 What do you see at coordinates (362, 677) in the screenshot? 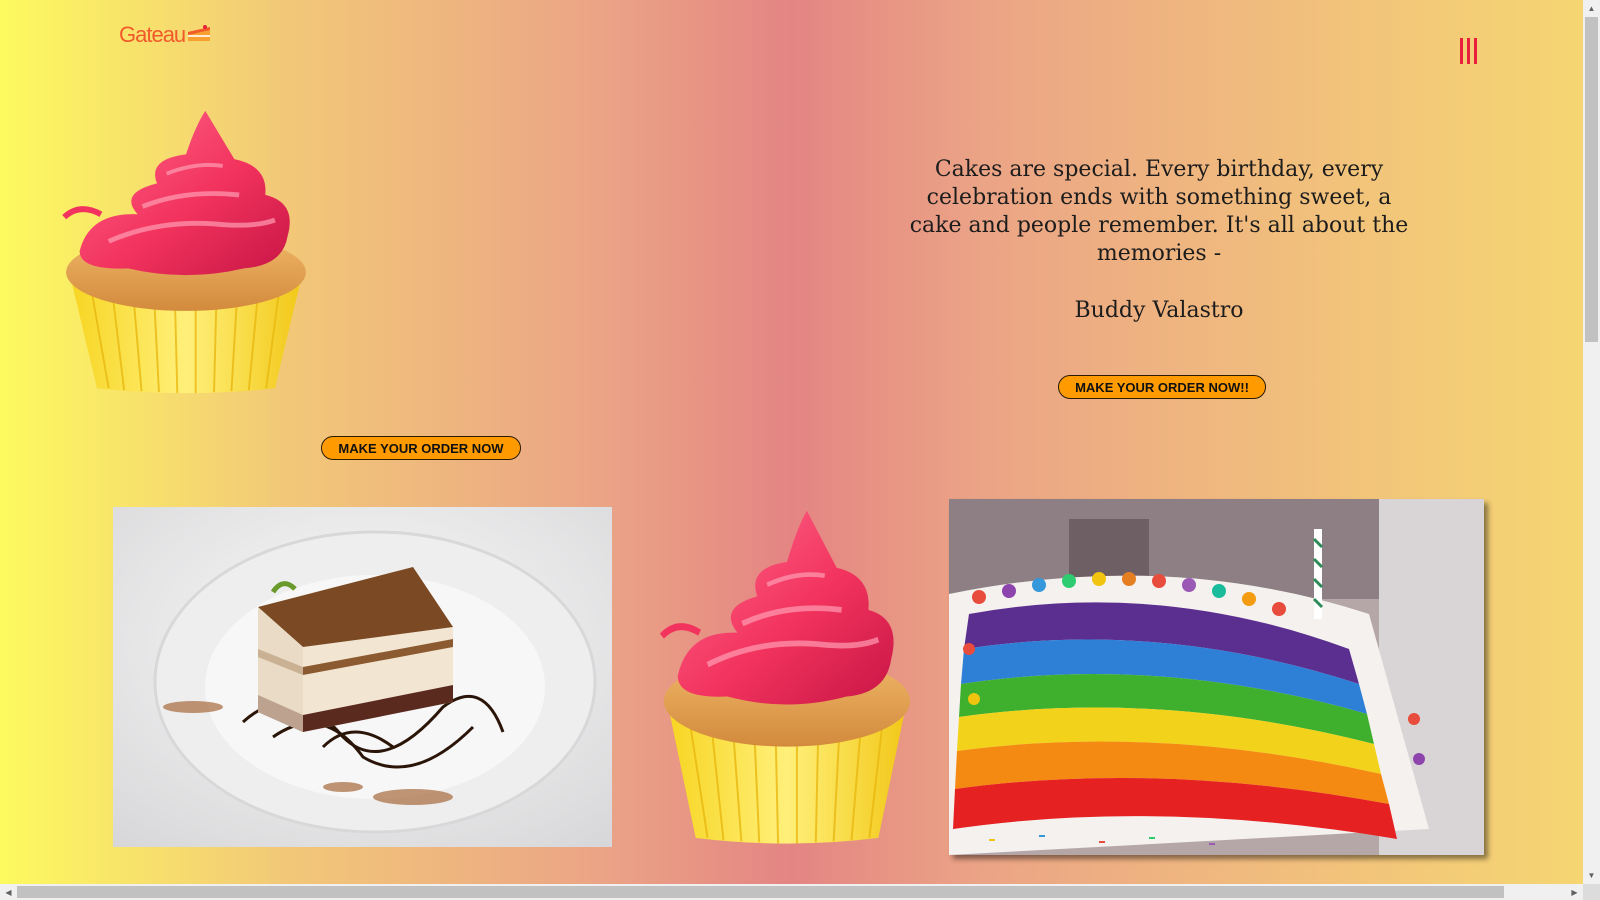
I see `tiramisu-photo` at bounding box center [362, 677].